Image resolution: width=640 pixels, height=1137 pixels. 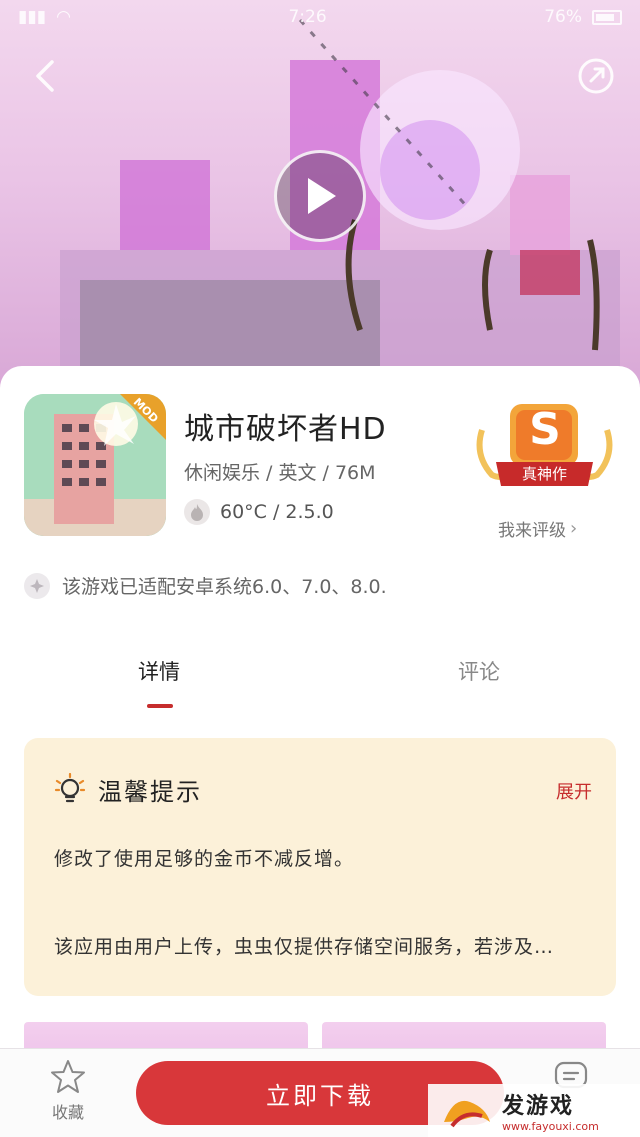 What do you see at coordinates (320, 686) in the screenshot?
I see `tab-bar: 详情 评论` at bounding box center [320, 686].